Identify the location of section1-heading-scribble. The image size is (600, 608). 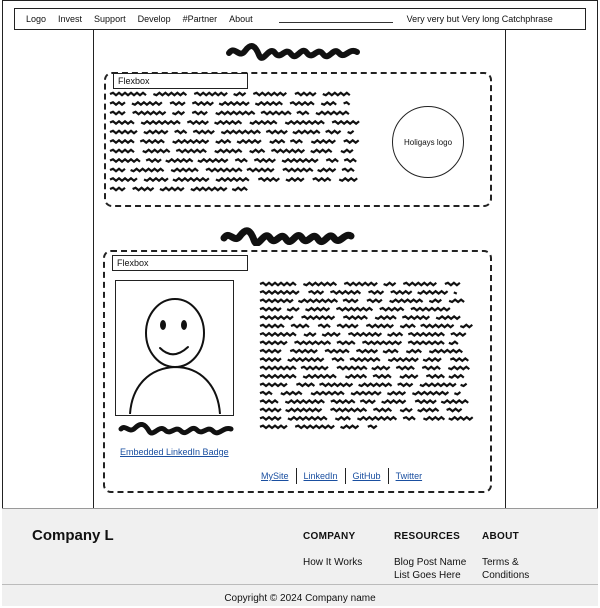
(293, 52).